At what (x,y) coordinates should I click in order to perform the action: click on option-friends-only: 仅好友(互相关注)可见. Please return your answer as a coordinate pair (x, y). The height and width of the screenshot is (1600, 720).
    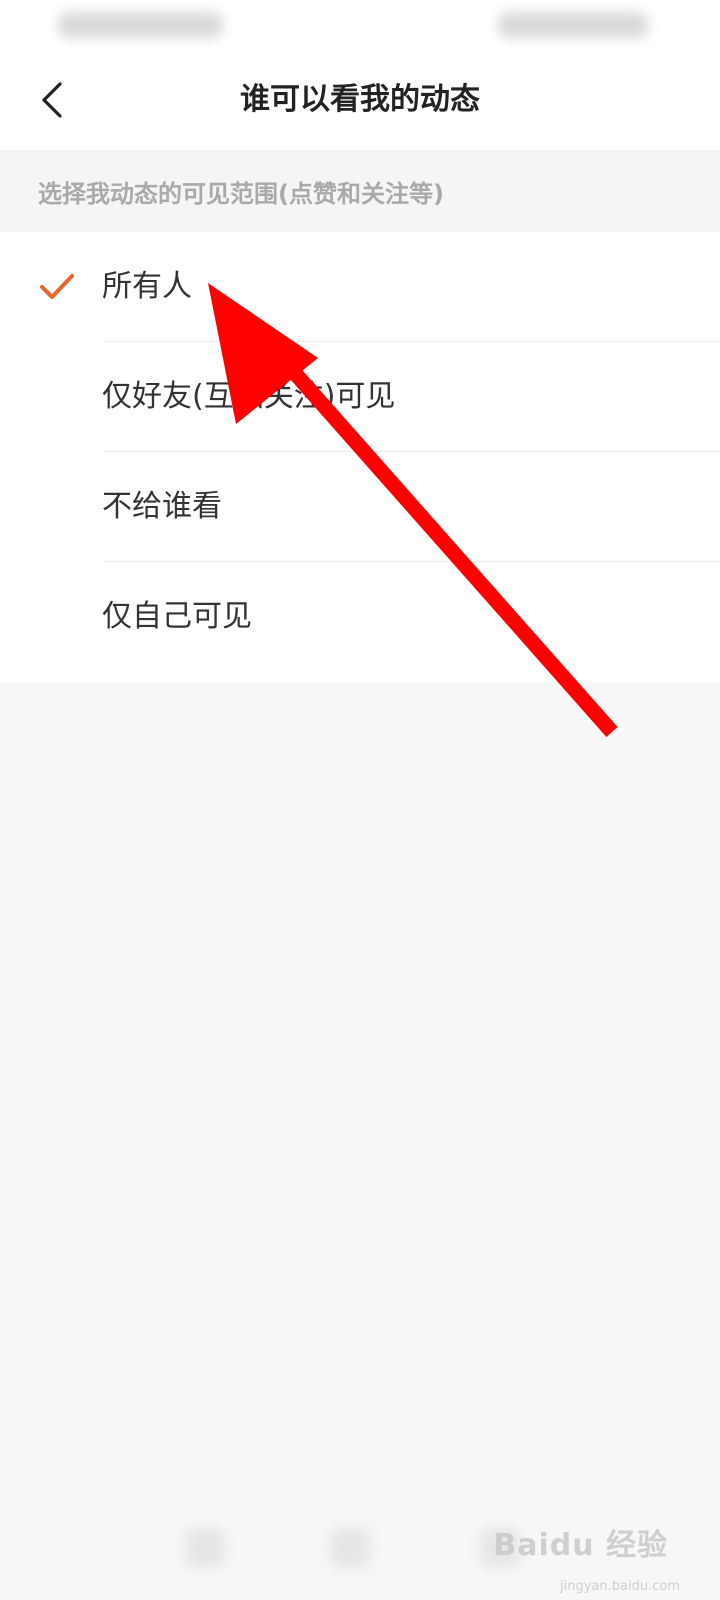
    Looking at the image, I should click on (360, 397).